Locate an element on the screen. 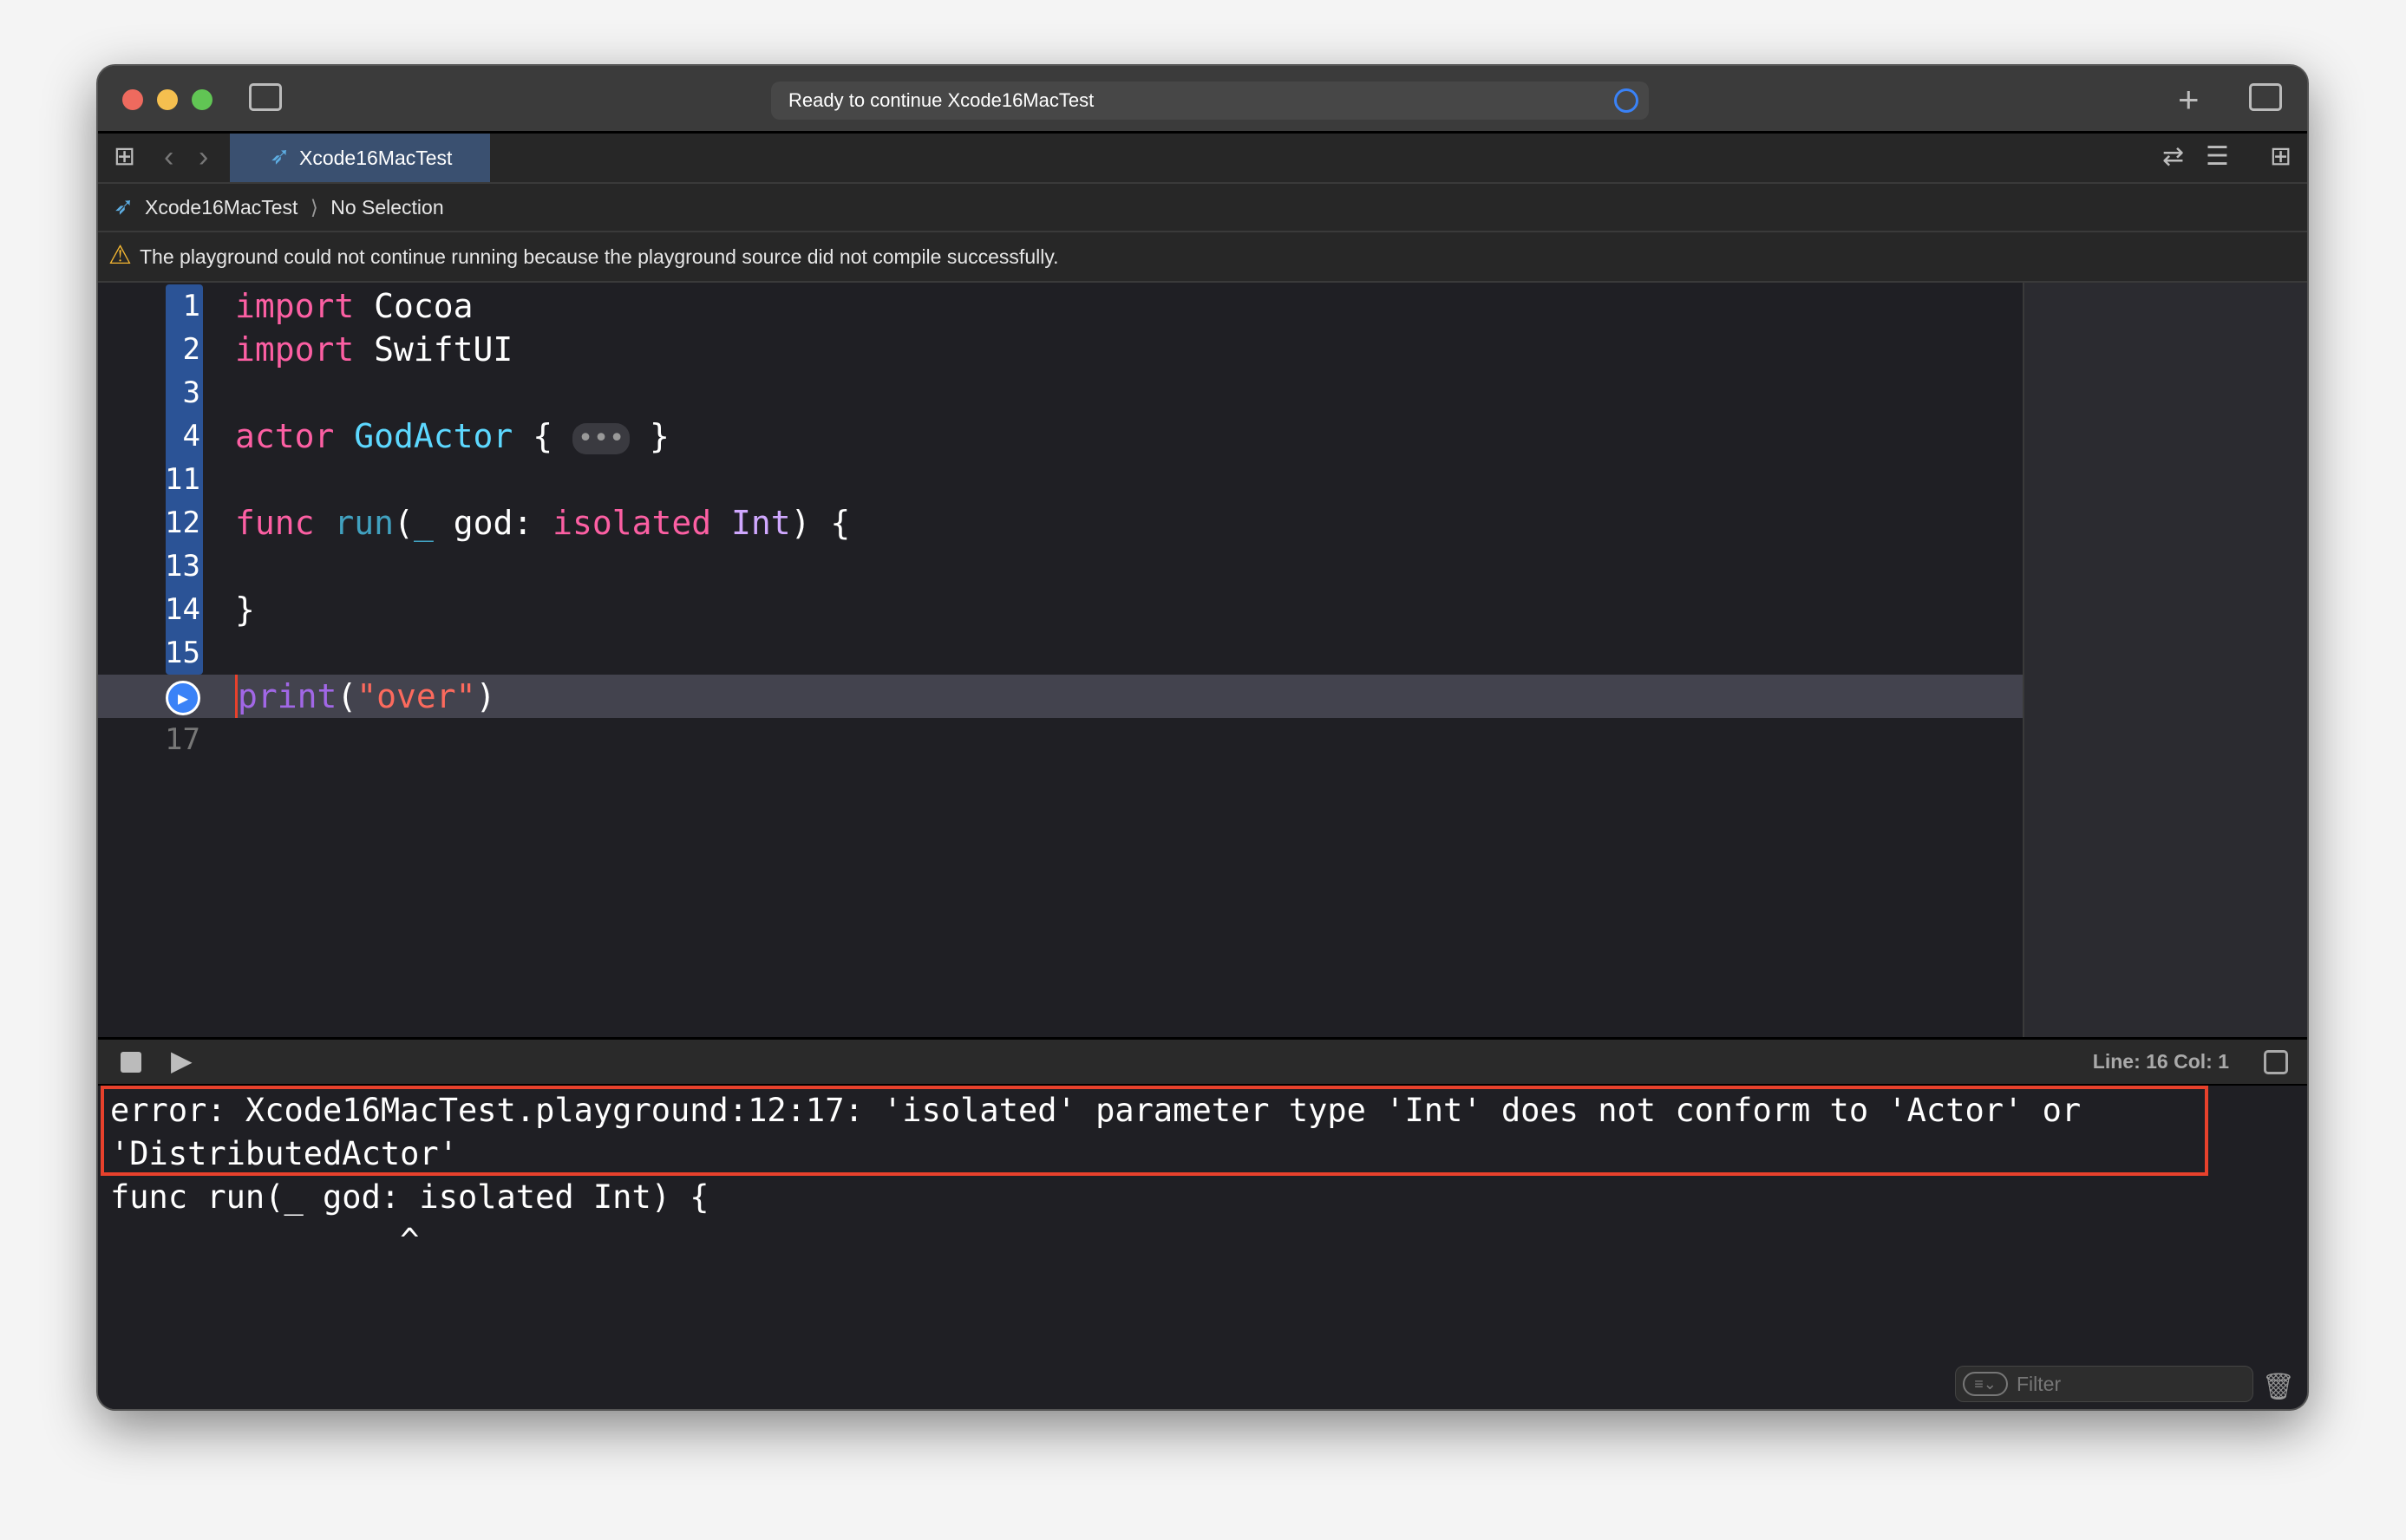  line-number: 13 is located at coordinates (171, 566).